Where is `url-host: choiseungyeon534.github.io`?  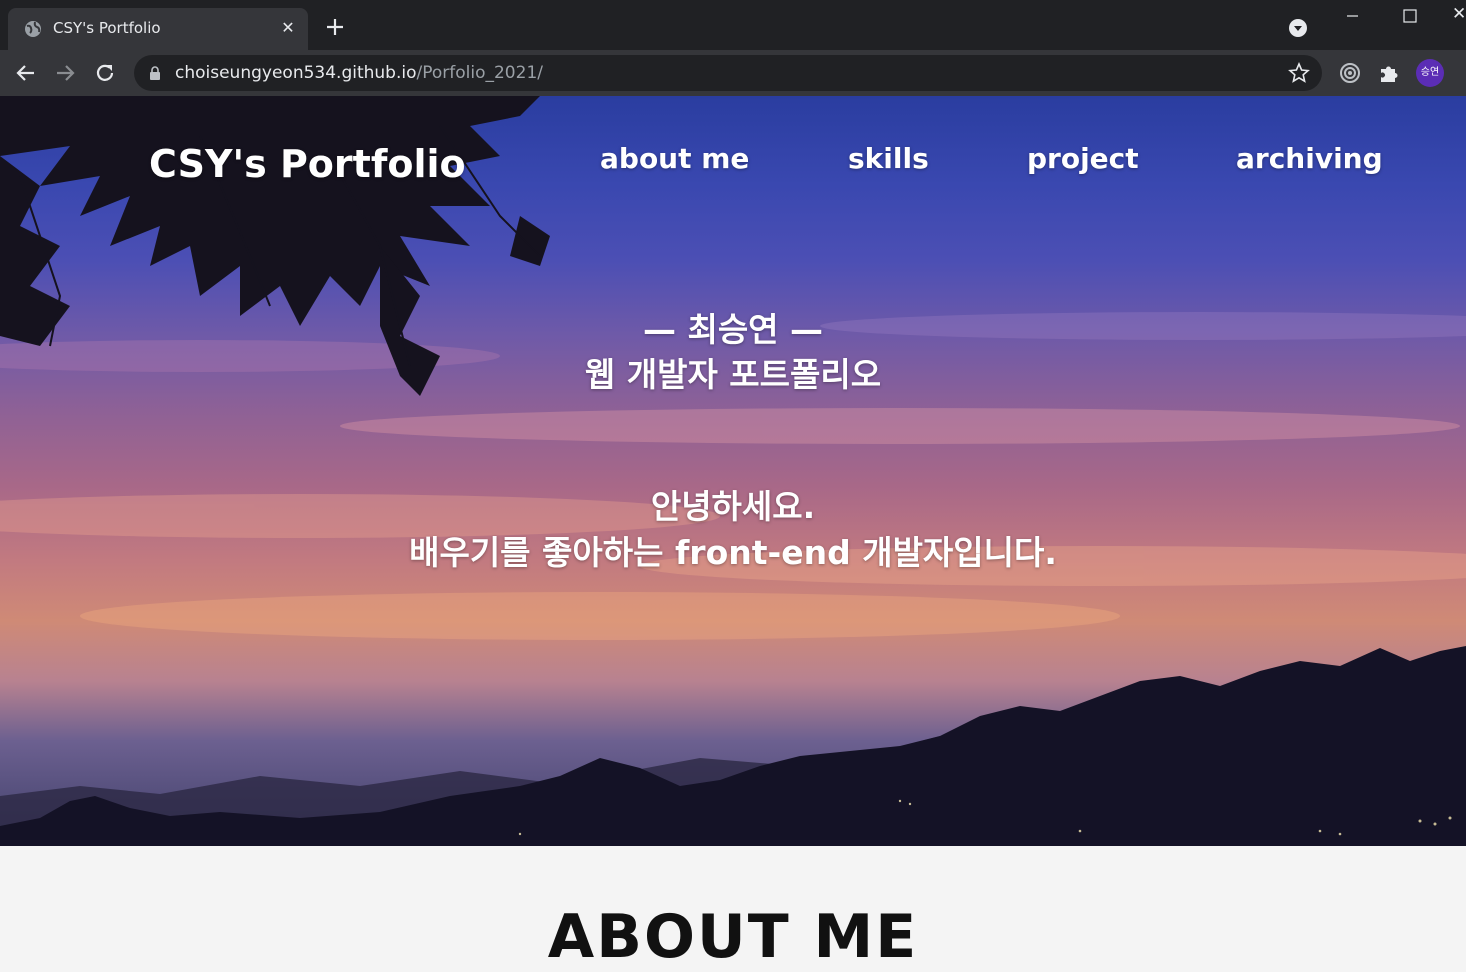 url-host: choiseungyeon534.github.io is located at coordinates (296, 73).